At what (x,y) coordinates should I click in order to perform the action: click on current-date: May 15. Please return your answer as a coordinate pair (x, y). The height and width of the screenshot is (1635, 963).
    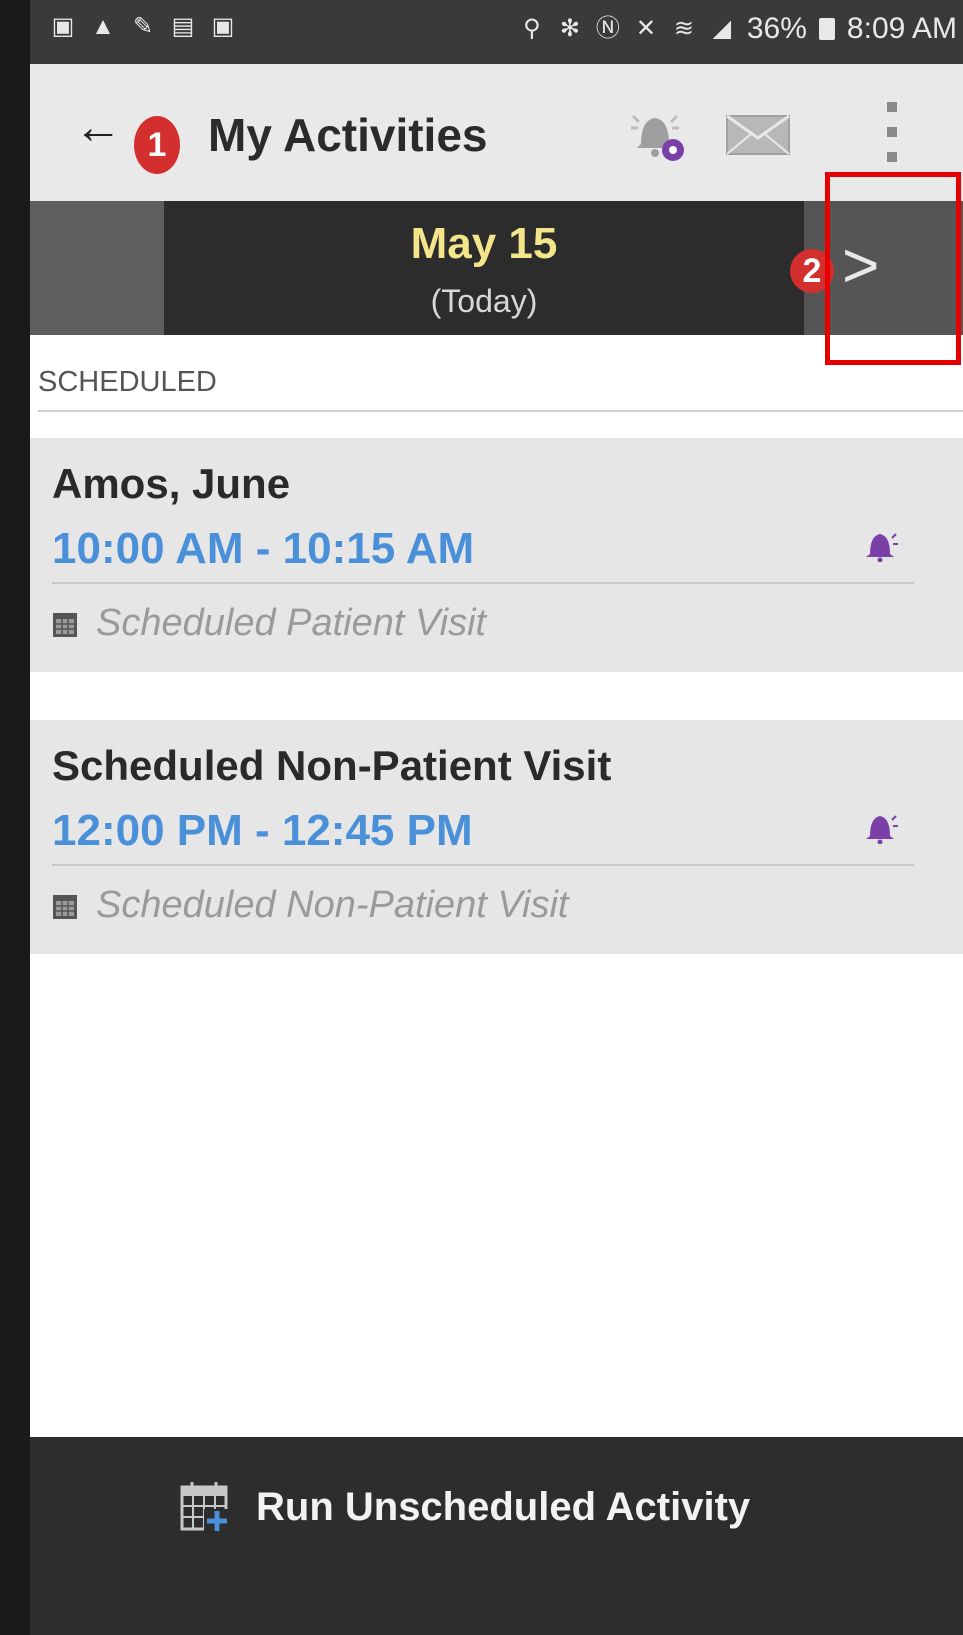
    Looking at the image, I should click on (484, 243).